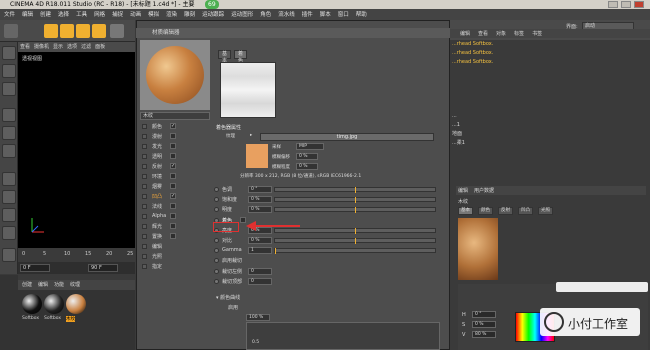 Image resolution: width=650 pixels, height=350 pixels. Describe the element at coordinates (347, 137) in the screenshot. I see `texture-file-field: timg.jpg` at that location.